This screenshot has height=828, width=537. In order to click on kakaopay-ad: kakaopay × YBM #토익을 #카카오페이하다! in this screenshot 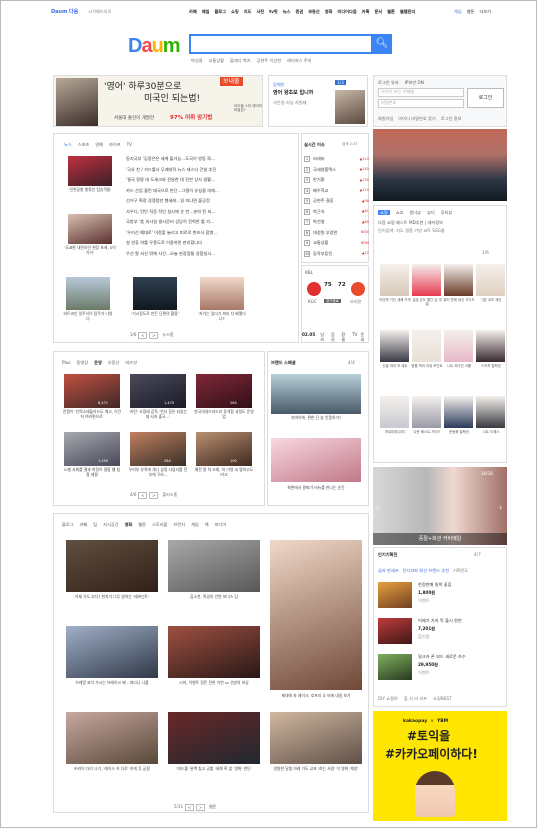, I will do `click(440, 766)`.